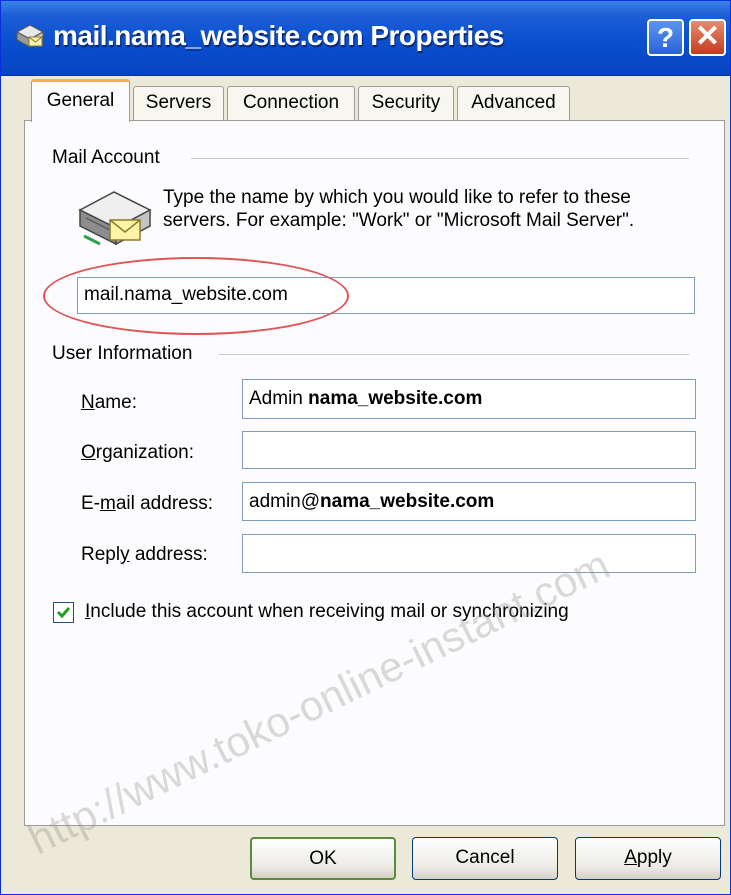 The height and width of the screenshot is (895, 731). What do you see at coordinates (108, 503) in the screenshot?
I see `email-label-mnemonic: m` at bounding box center [108, 503].